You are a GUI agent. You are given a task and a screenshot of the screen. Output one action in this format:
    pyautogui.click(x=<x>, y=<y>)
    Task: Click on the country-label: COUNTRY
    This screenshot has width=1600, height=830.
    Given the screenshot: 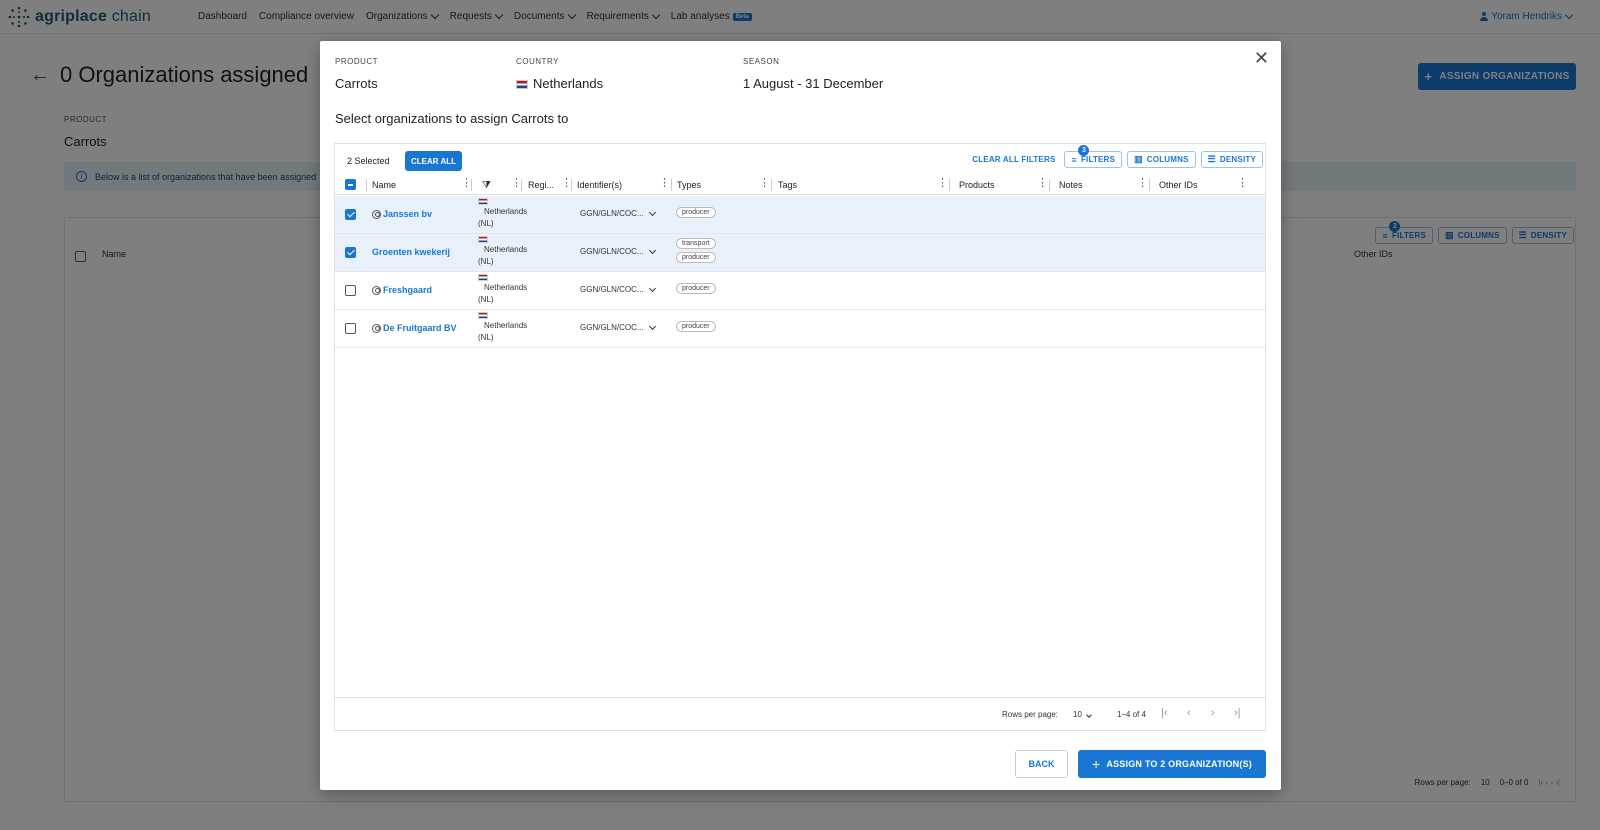 What is the action you would take?
    pyautogui.click(x=537, y=61)
    